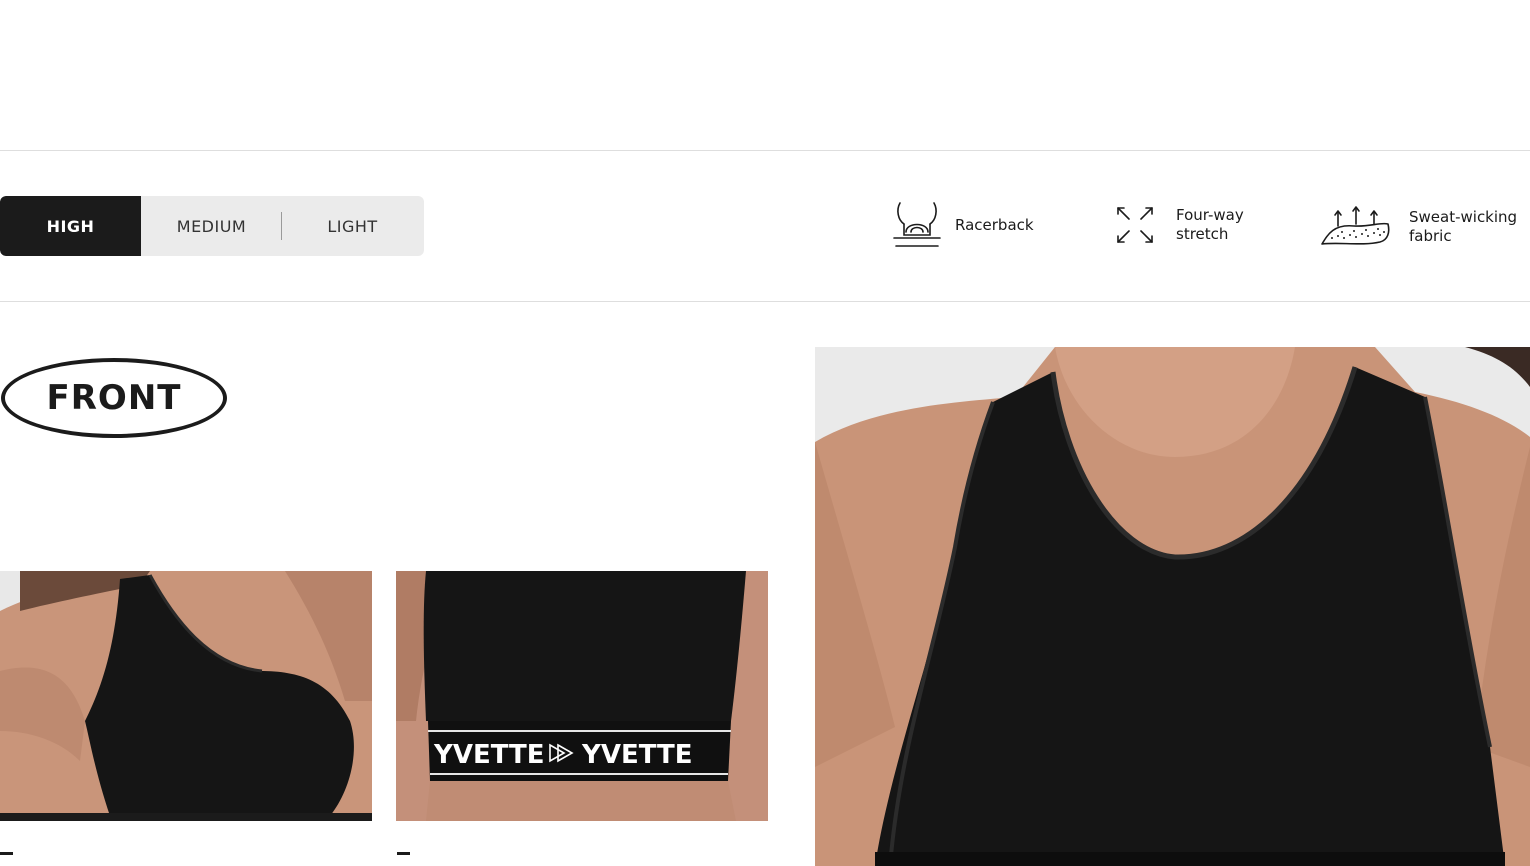 The width and height of the screenshot is (1530, 866). What do you see at coordinates (1210, 224) in the screenshot?
I see `feature-four-way-stretch-label: Four-way stretch` at bounding box center [1210, 224].